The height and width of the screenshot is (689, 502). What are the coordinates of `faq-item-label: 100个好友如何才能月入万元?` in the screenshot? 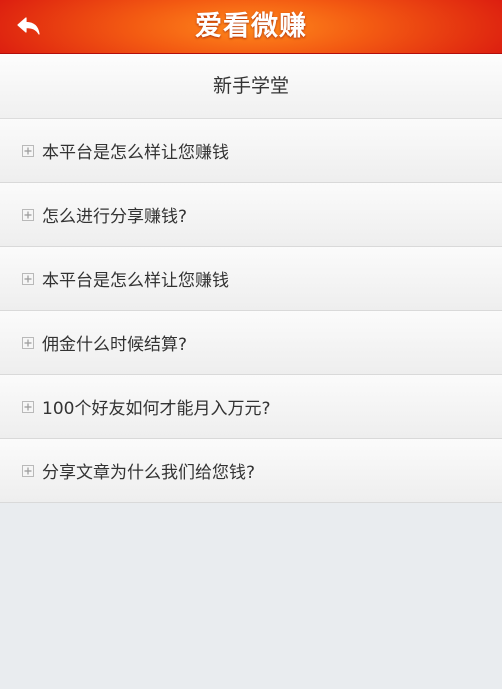 It's located at (156, 409).